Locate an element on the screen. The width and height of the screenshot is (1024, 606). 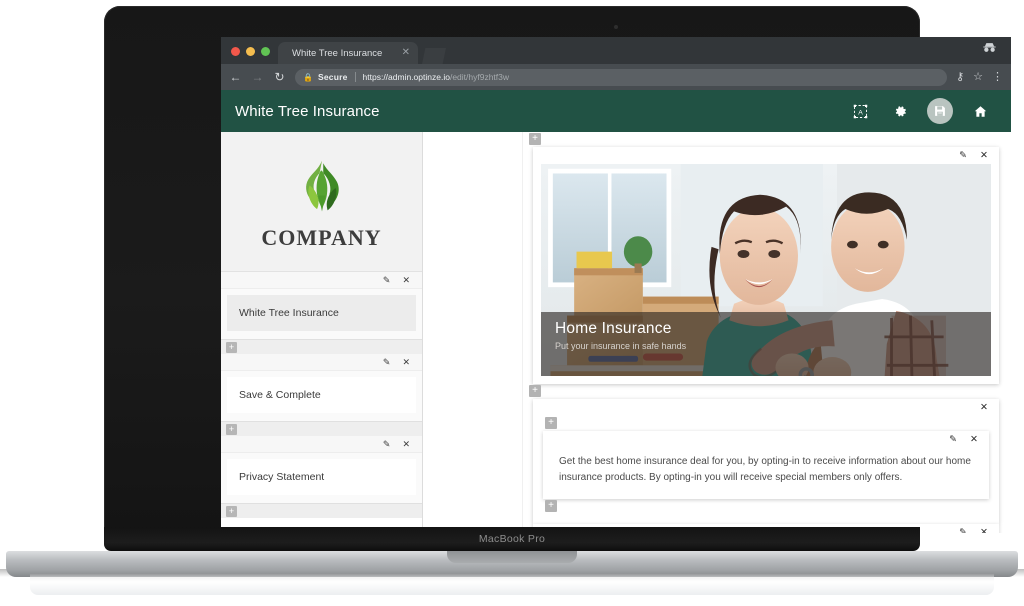
home-glyph is located at coordinates (980, 111).